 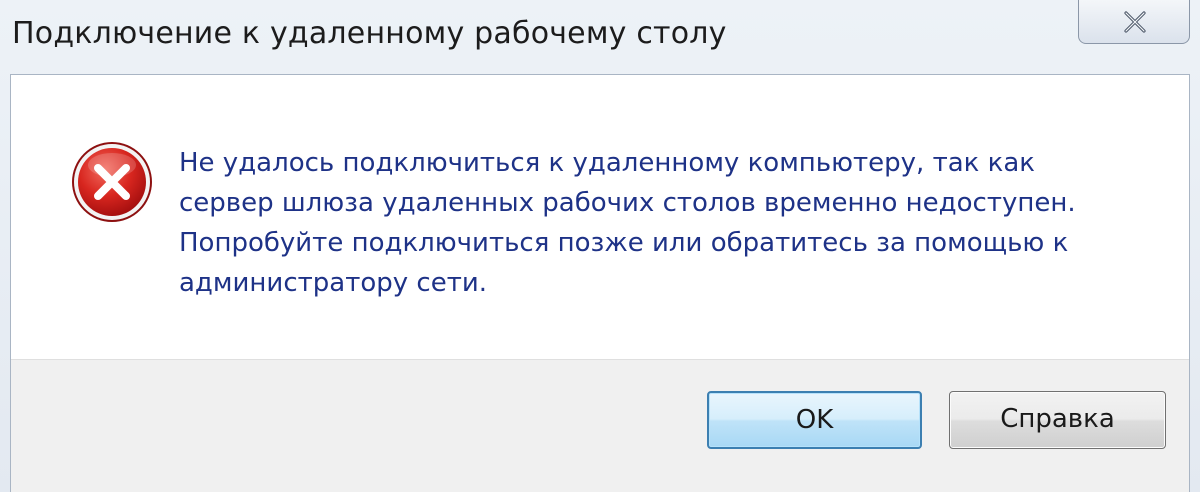 I want to click on ok-button: OK, so click(x=814, y=420).